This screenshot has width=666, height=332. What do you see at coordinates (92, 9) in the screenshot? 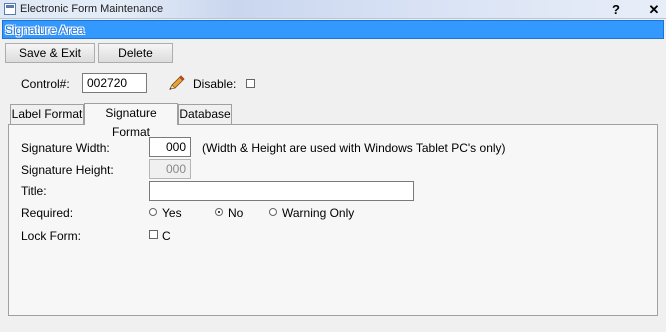
I see `window-title: Electronic Form Maintenance` at bounding box center [92, 9].